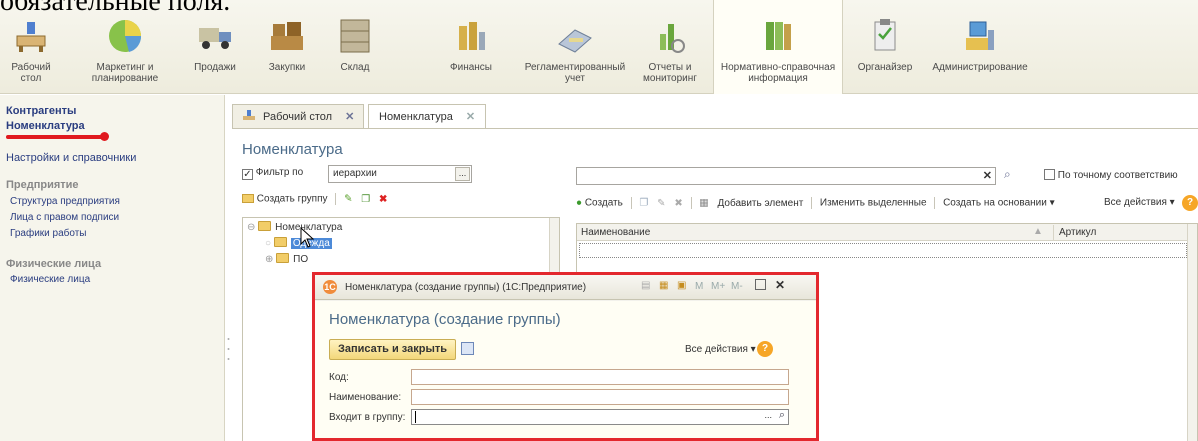  I want to click on create-button: Создать, so click(604, 203).